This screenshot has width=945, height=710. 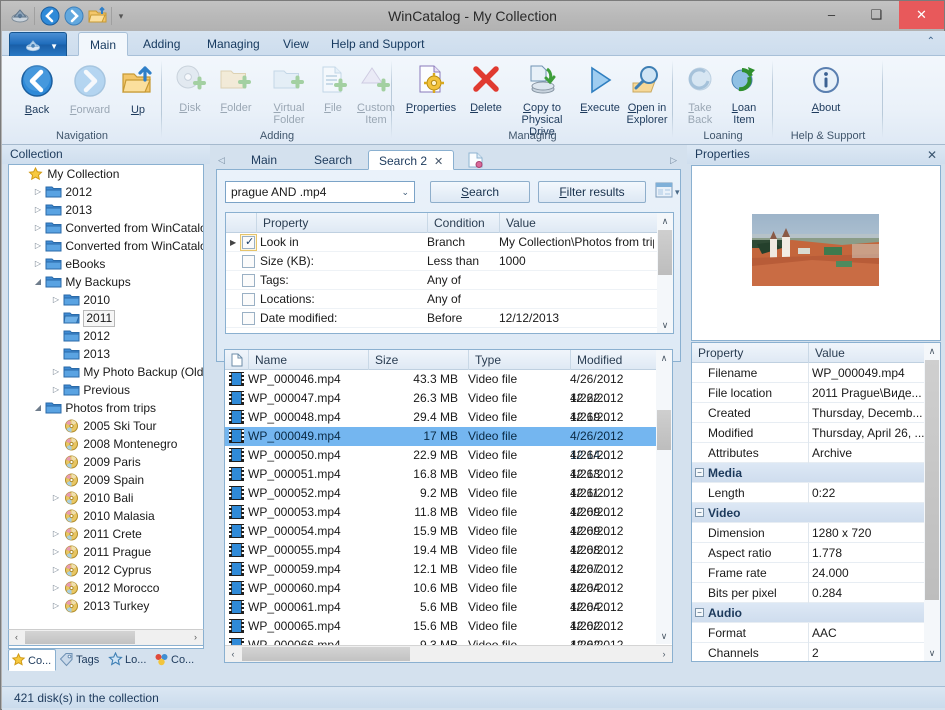 I want to click on results-col-modified: Modified, so click(x=613, y=360).